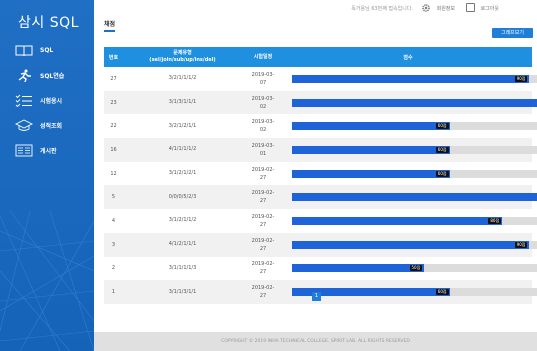 The width and height of the screenshot is (537, 351). Describe the element at coordinates (47, 150) in the screenshot. I see `sidebar-item-board: 게시판` at that location.